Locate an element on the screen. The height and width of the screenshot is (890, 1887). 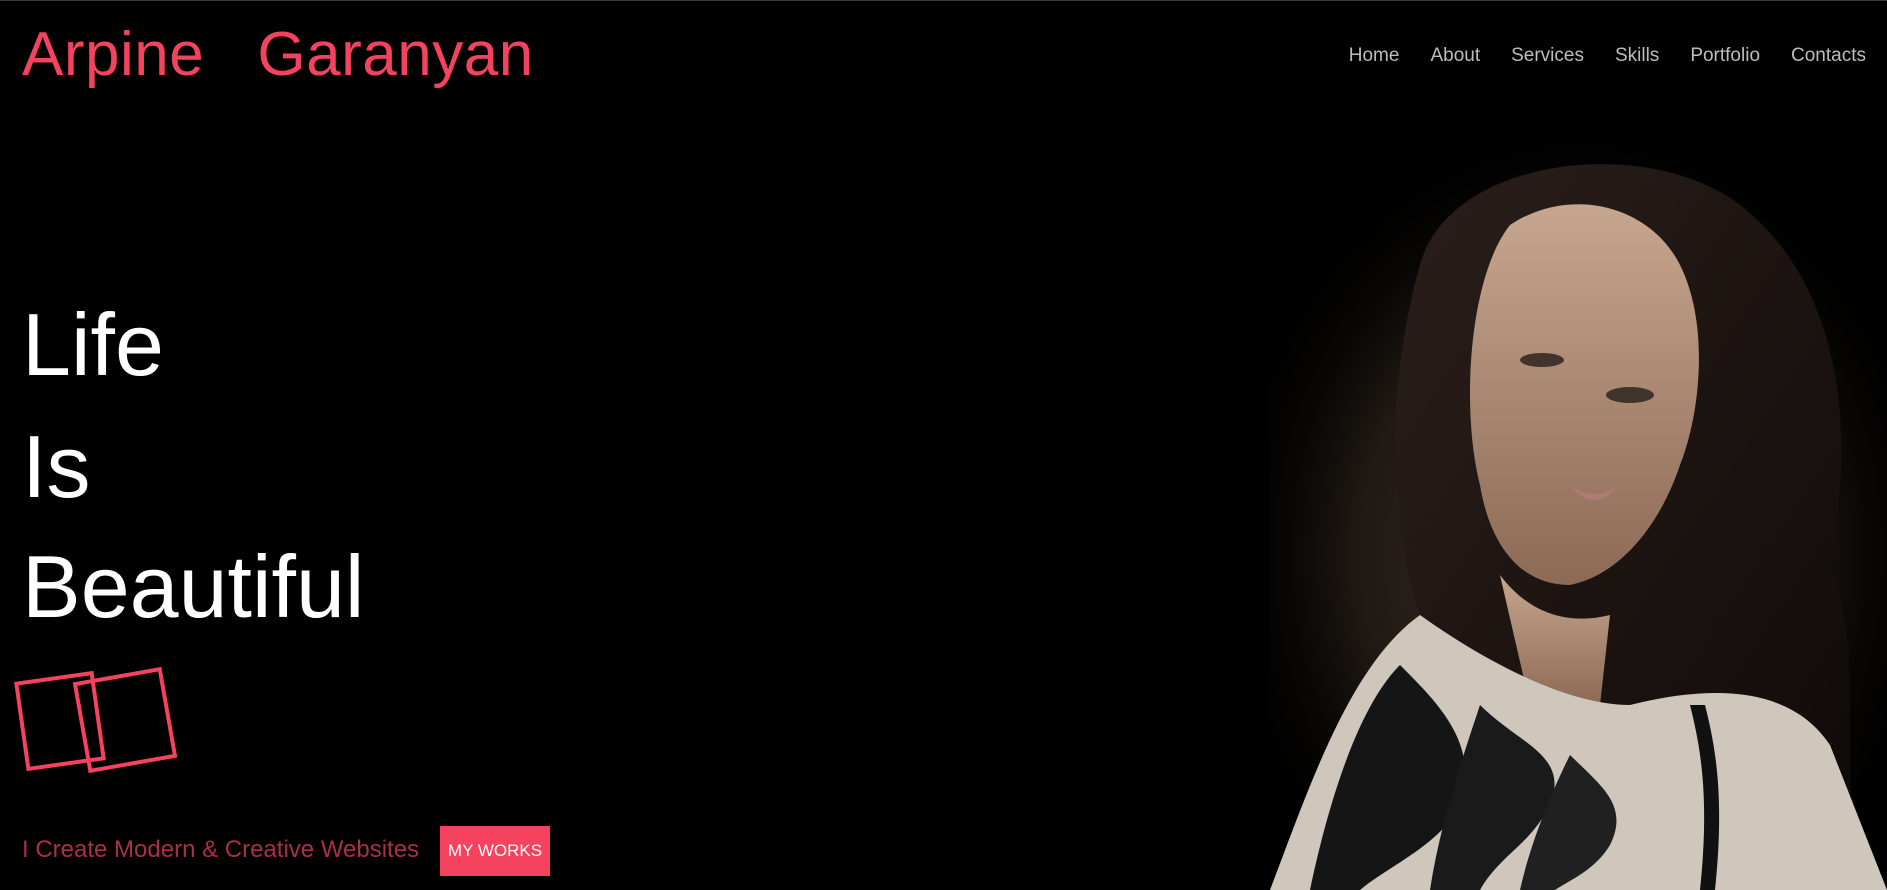
decoration-square-back is located at coordinates (60, 721).